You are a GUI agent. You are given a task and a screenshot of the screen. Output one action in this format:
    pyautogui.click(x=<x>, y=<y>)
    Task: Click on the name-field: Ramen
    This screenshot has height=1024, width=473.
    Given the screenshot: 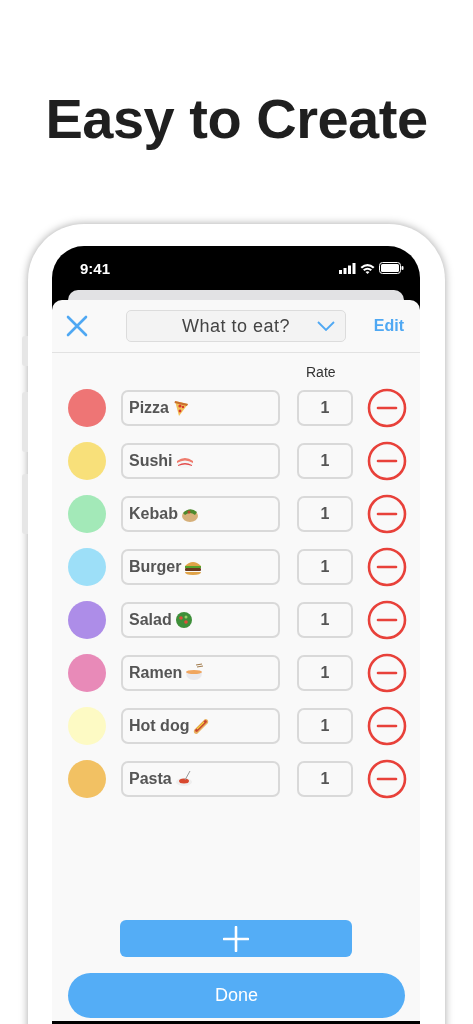 What is the action you would take?
    pyautogui.click(x=200, y=673)
    